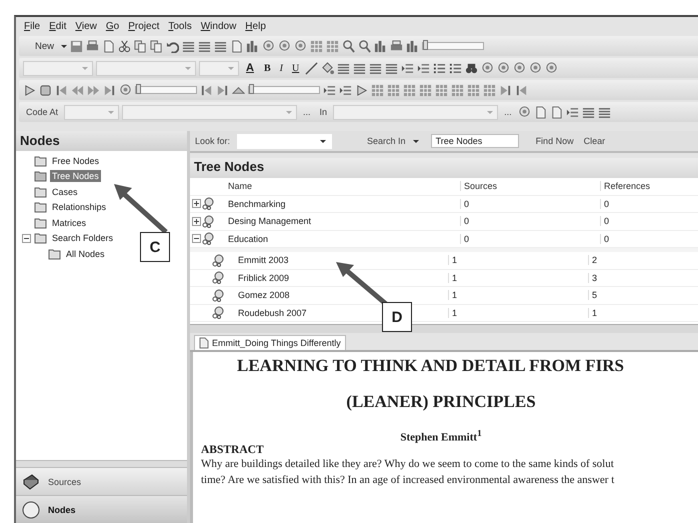  I want to click on stop-icon, so click(45, 90).